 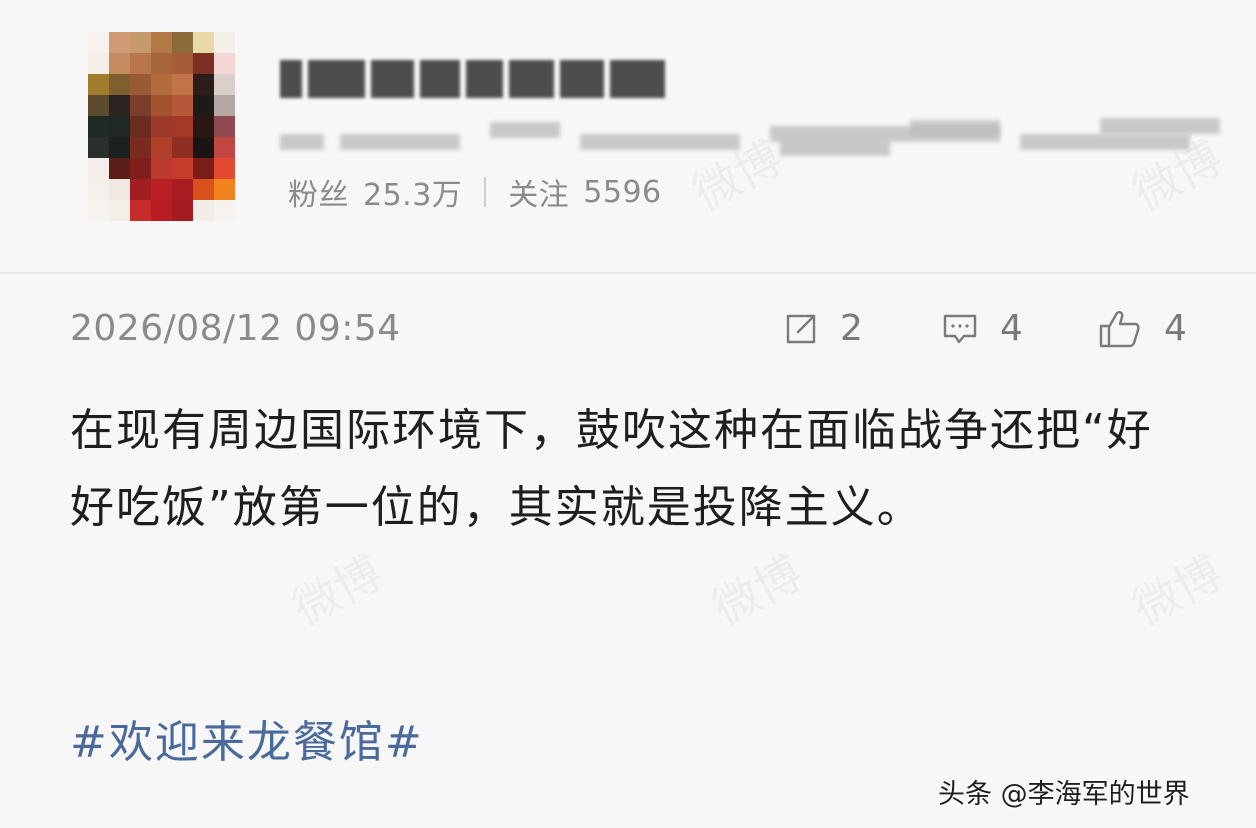 I want to click on source-credit: 头条 @李海军的世界, so click(x=1064, y=794).